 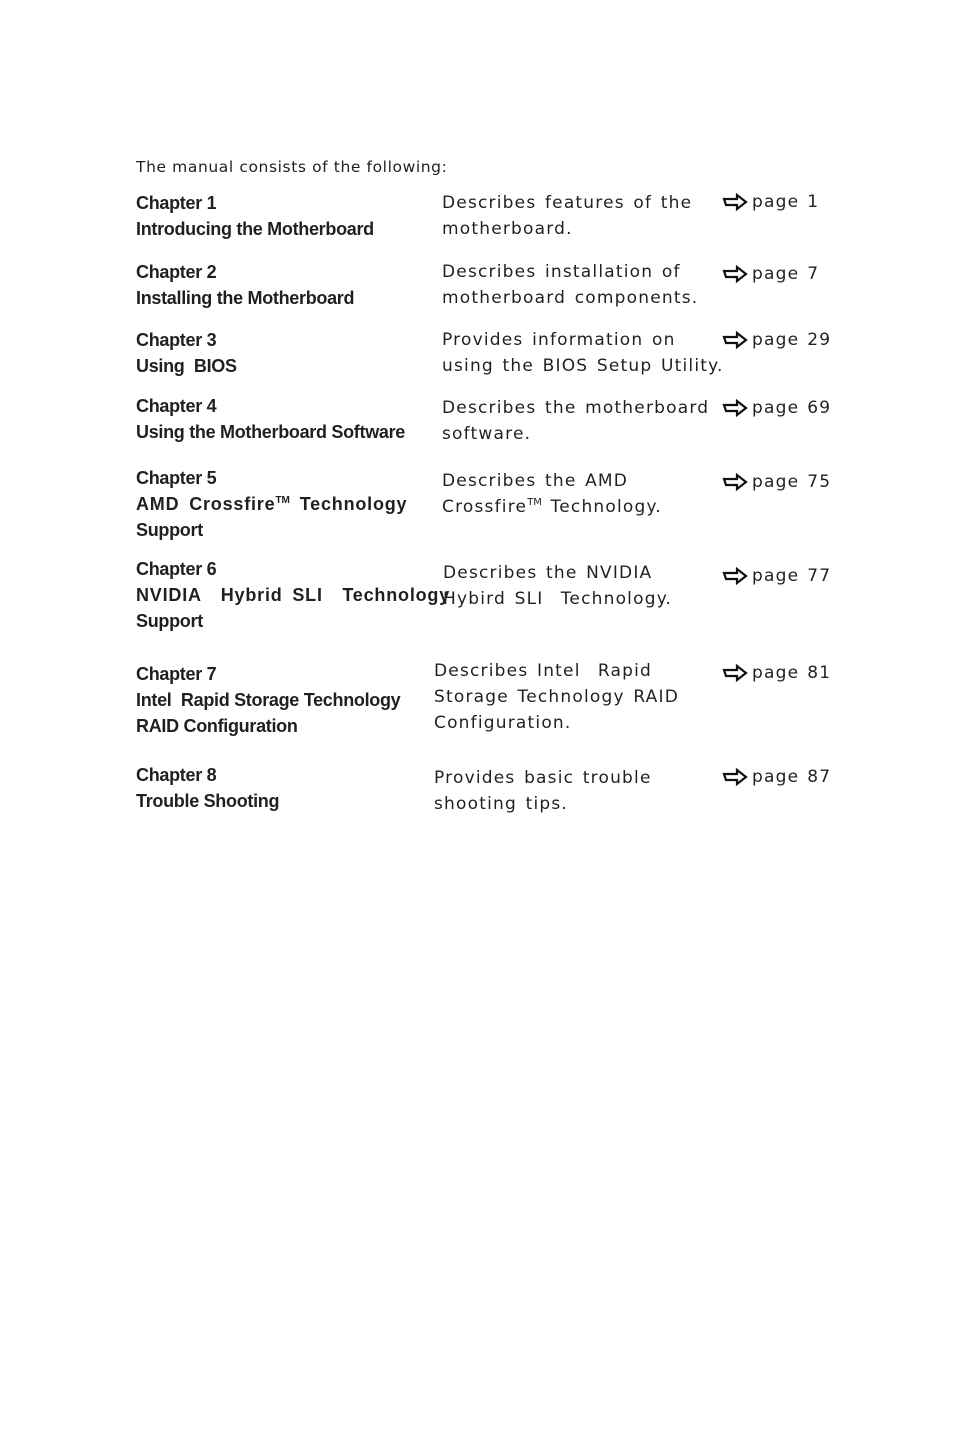 What do you see at coordinates (208, 801) in the screenshot?
I see `chapter-title-line: Trouble Shooting` at bounding box center [208, 801].